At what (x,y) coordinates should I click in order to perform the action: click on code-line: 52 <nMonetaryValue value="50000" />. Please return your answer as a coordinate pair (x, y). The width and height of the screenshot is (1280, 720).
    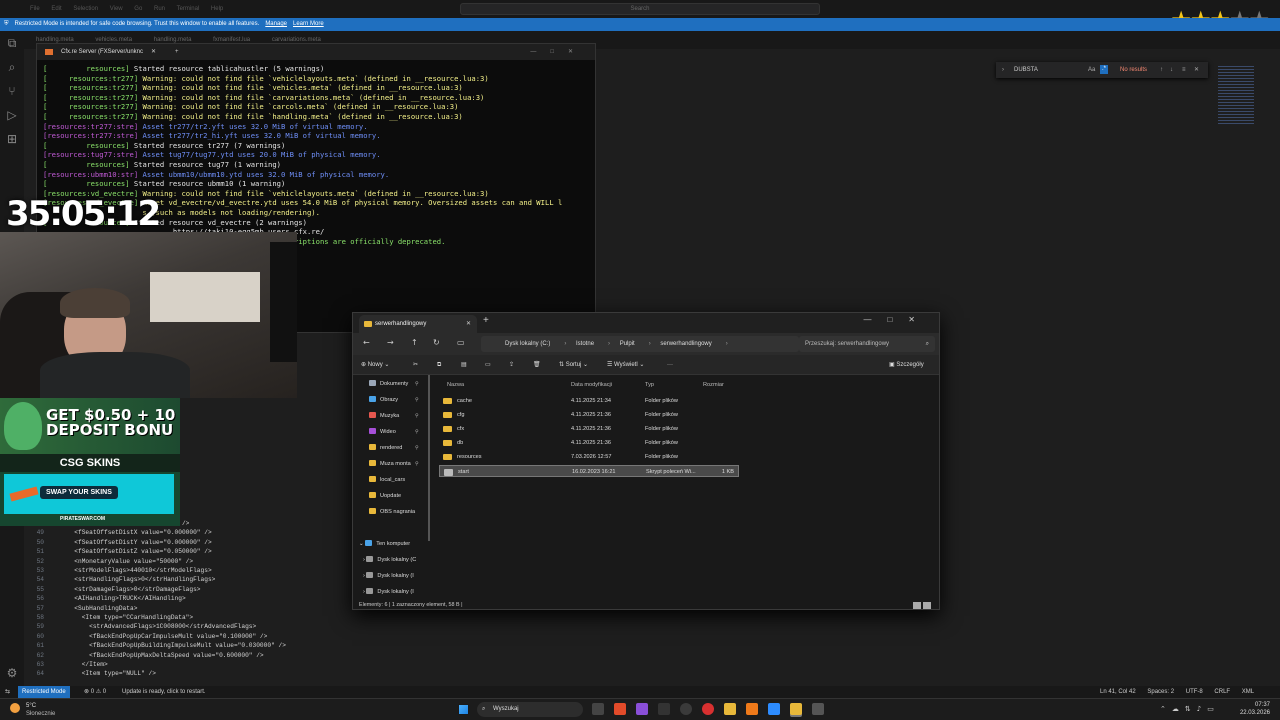
    Looking at the image, I should click on (189, 561).